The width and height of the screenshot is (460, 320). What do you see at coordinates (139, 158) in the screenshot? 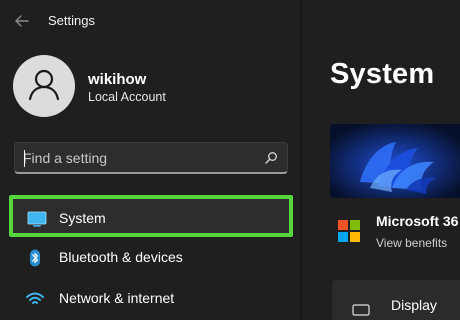
I see `search-input` at bounding box center [139, 158].